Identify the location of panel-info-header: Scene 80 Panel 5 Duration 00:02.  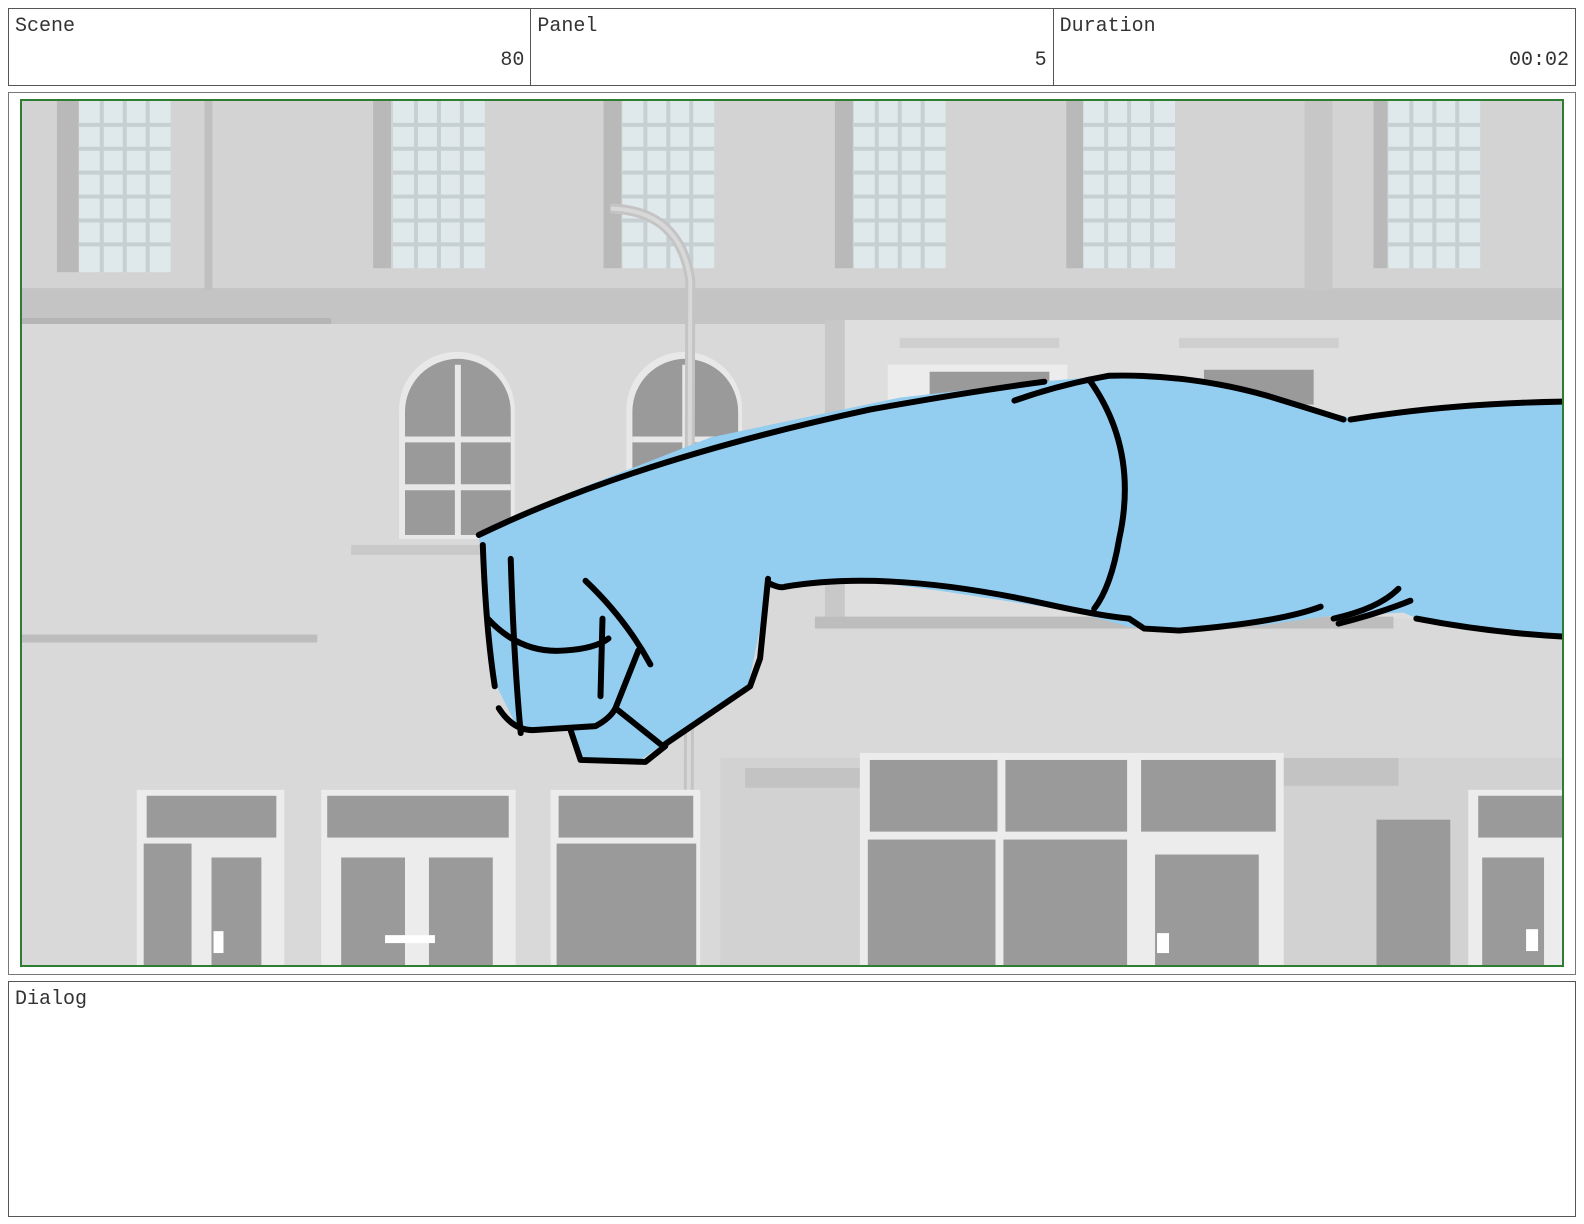
(792, 47).